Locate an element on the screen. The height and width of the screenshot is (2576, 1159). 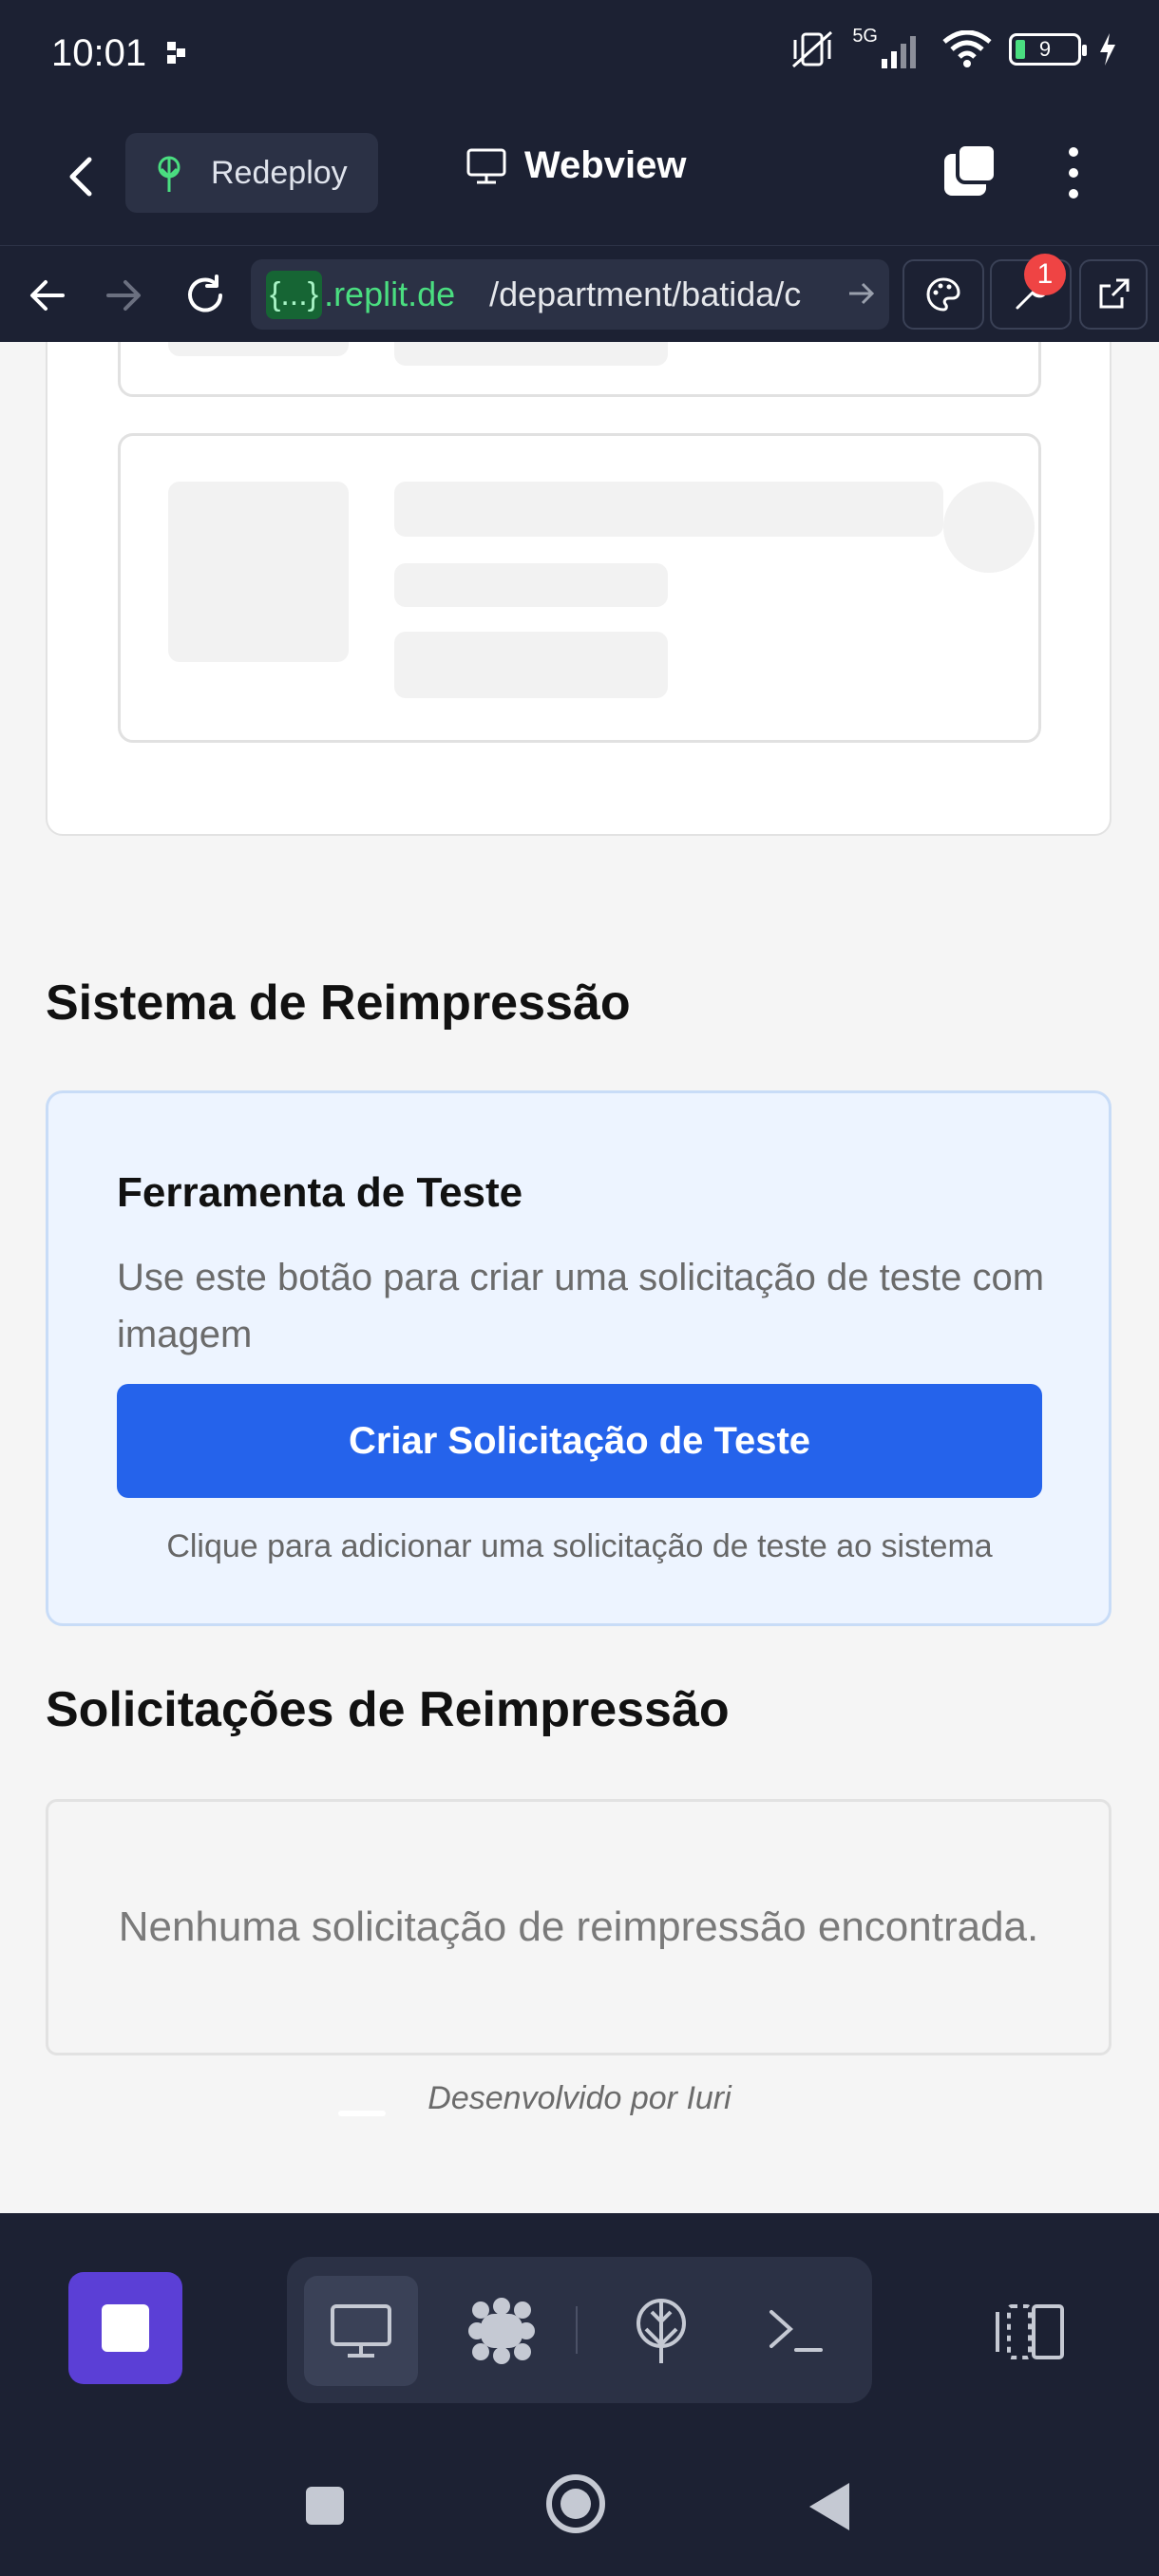
arrow-right-icon is located at coordinates (123, 295).